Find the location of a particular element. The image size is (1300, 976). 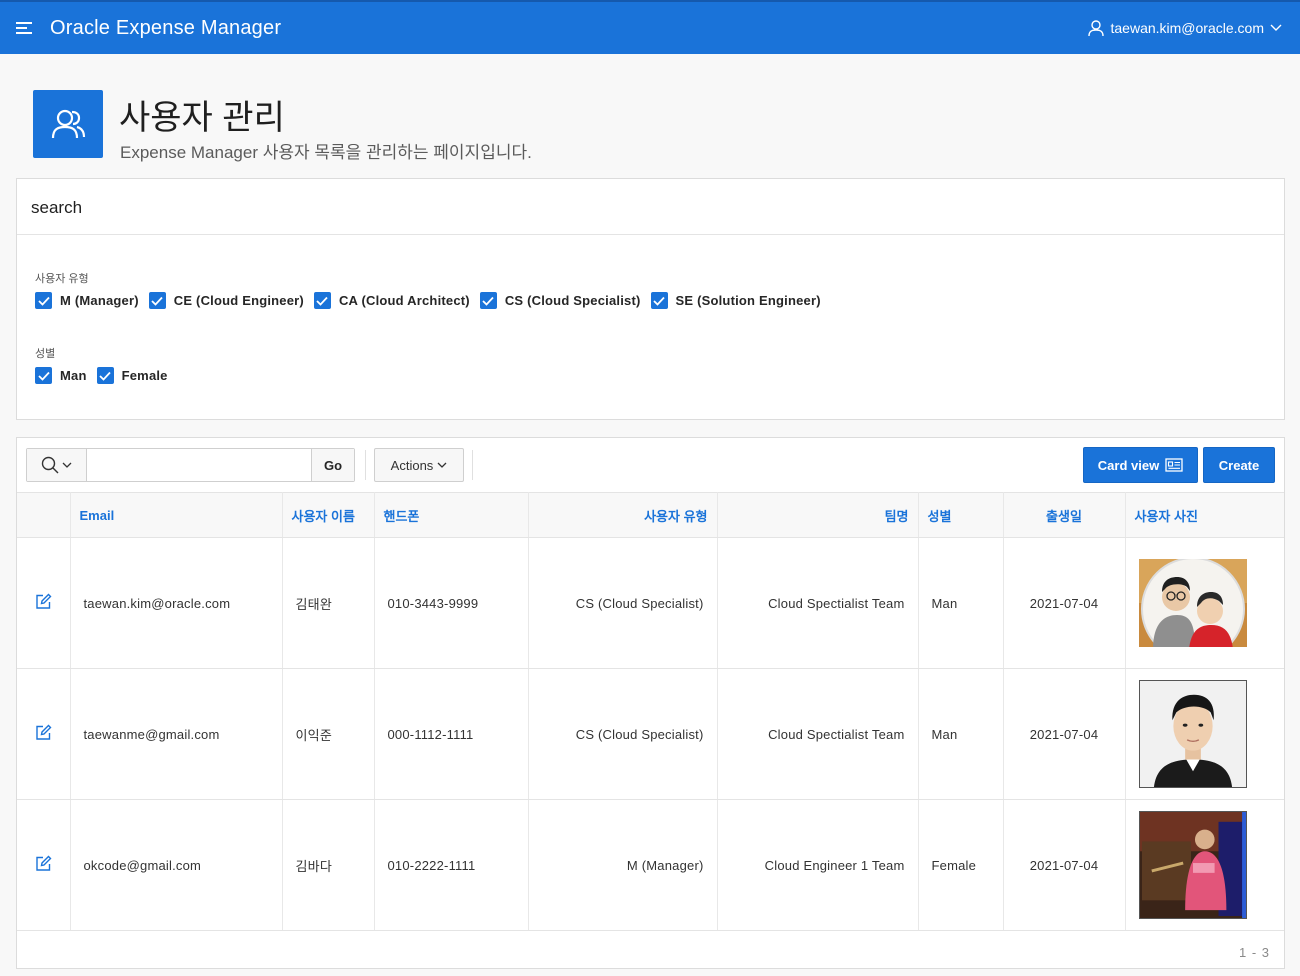

user-icon is located at coordinates (1095, 28).